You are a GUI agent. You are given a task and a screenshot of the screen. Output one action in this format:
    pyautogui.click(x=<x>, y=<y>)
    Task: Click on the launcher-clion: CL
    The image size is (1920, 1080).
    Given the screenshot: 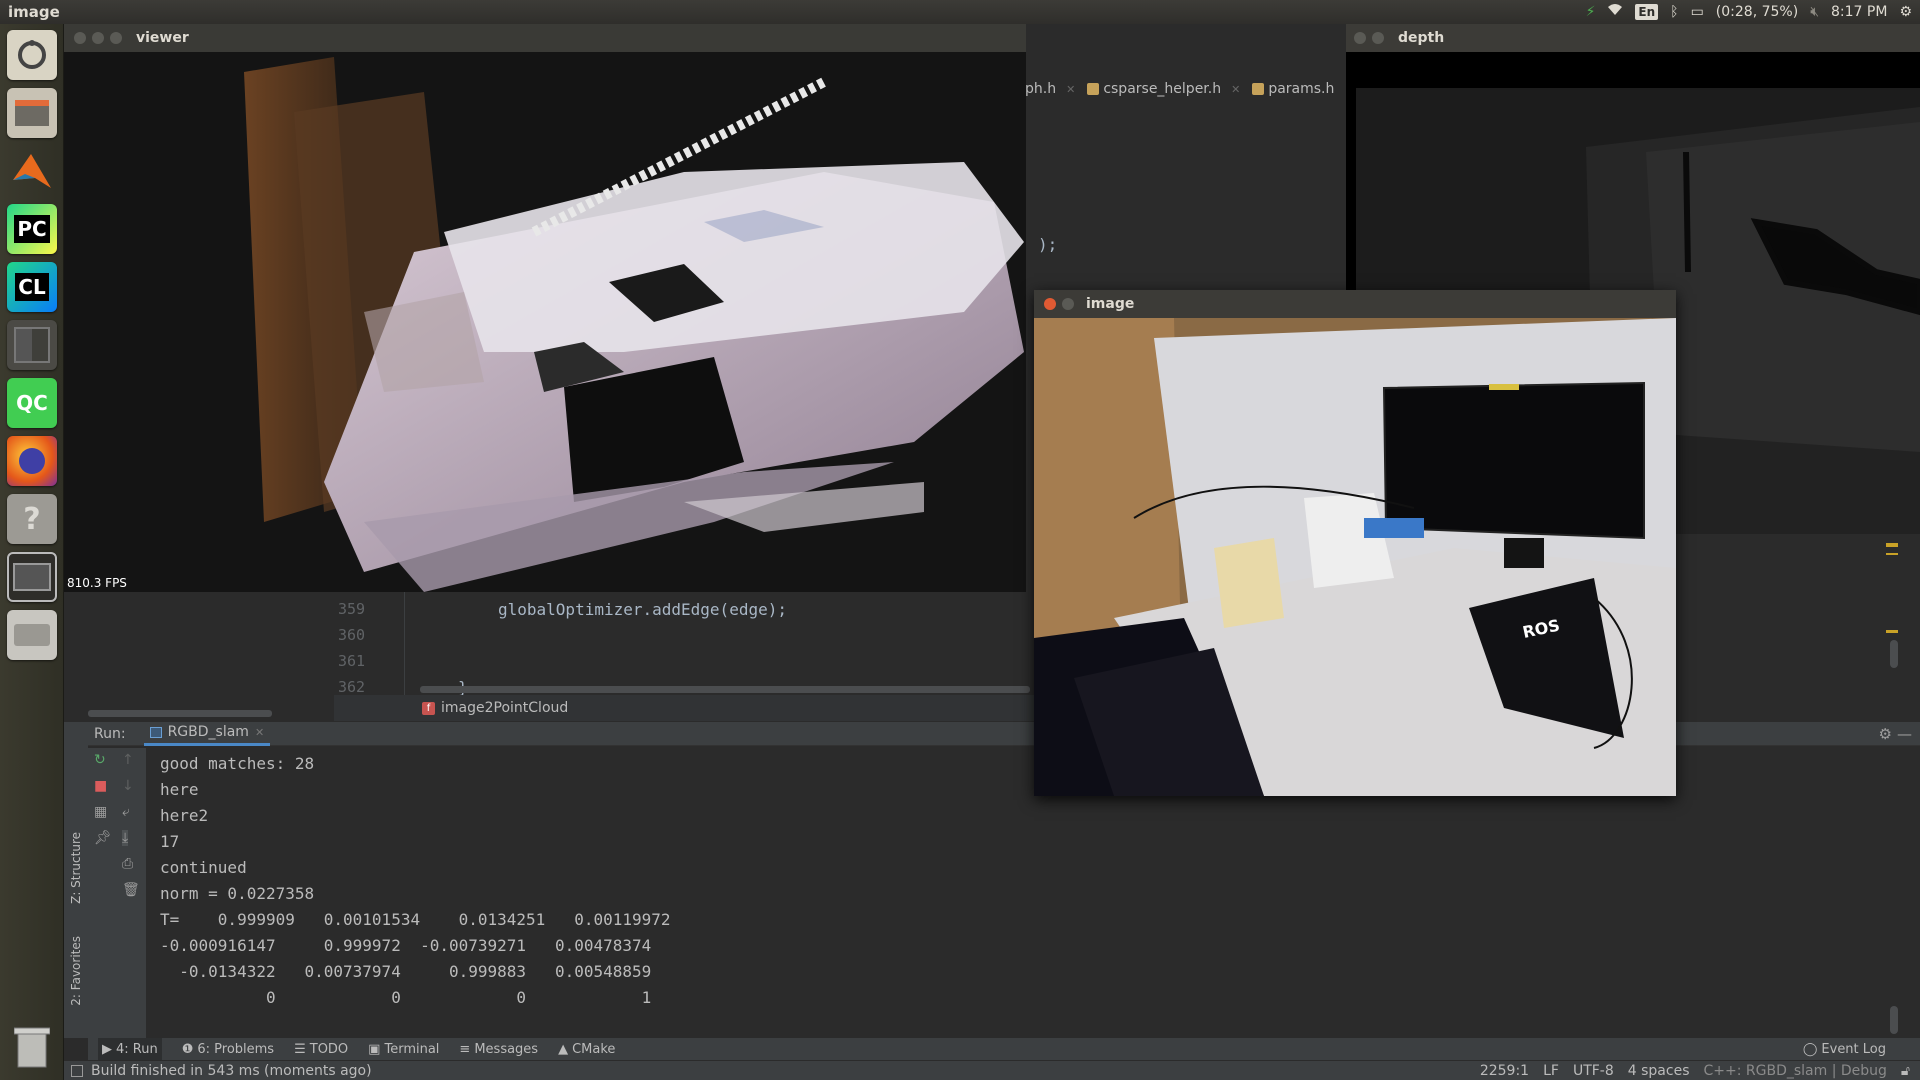 What is the action you would take?
    pyautogui.click(x=32, y=287)
    